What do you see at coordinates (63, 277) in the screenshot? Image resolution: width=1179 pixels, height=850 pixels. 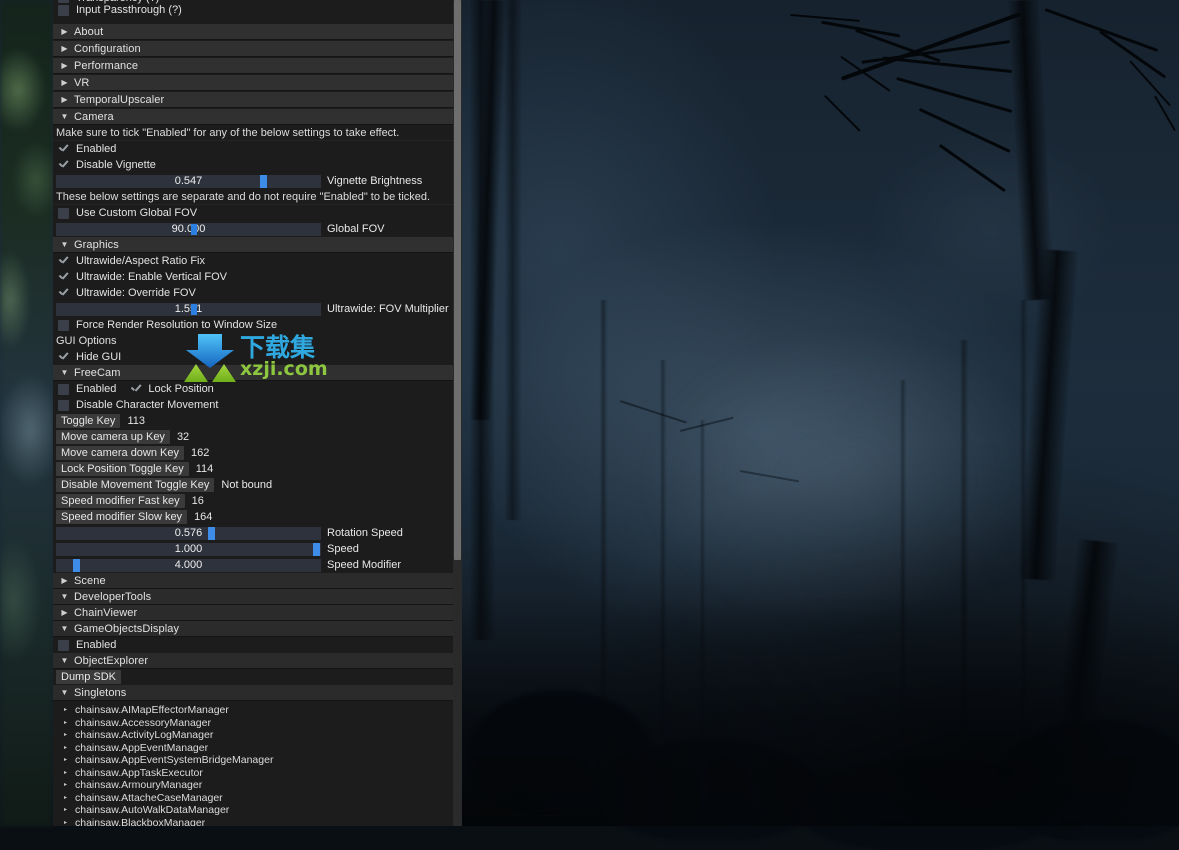 I see `ultrawide-enable-vertical-fov-checkbox` at bounding box center [63, 277].